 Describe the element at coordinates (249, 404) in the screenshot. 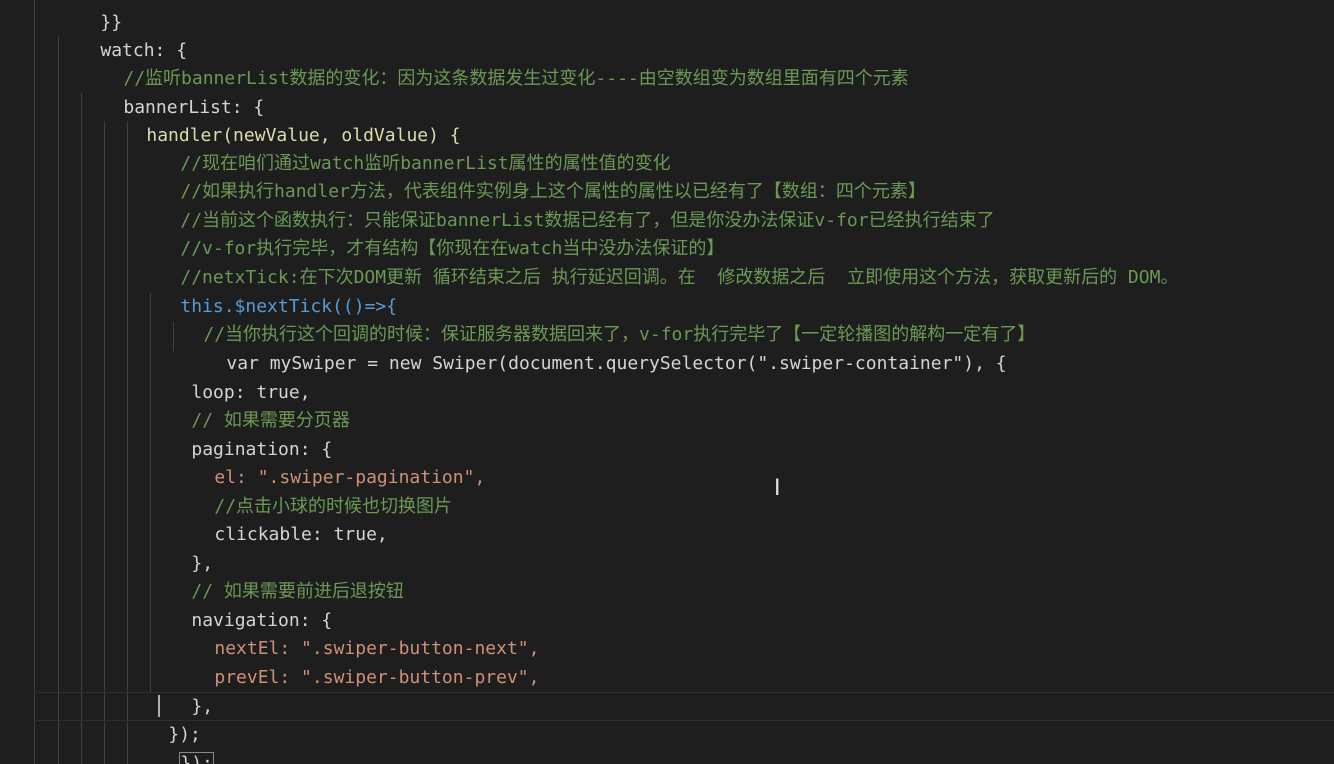

I see `code-line: // 如果需要分页器` at that location.